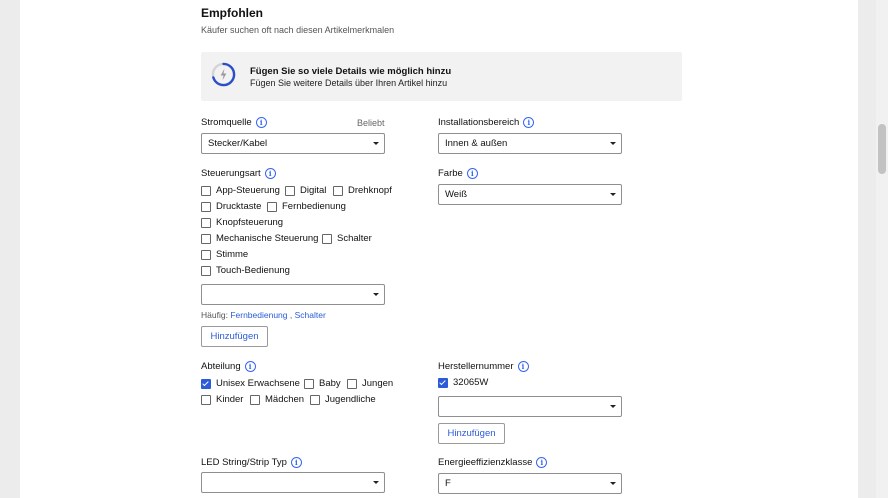 This screenshot has width=888, height=498. What do you see at coordinates (240, 190) in the screenshot?
I see `checkbox-app-steuerung: App-Steuerung` at bounding box center [240, 190].